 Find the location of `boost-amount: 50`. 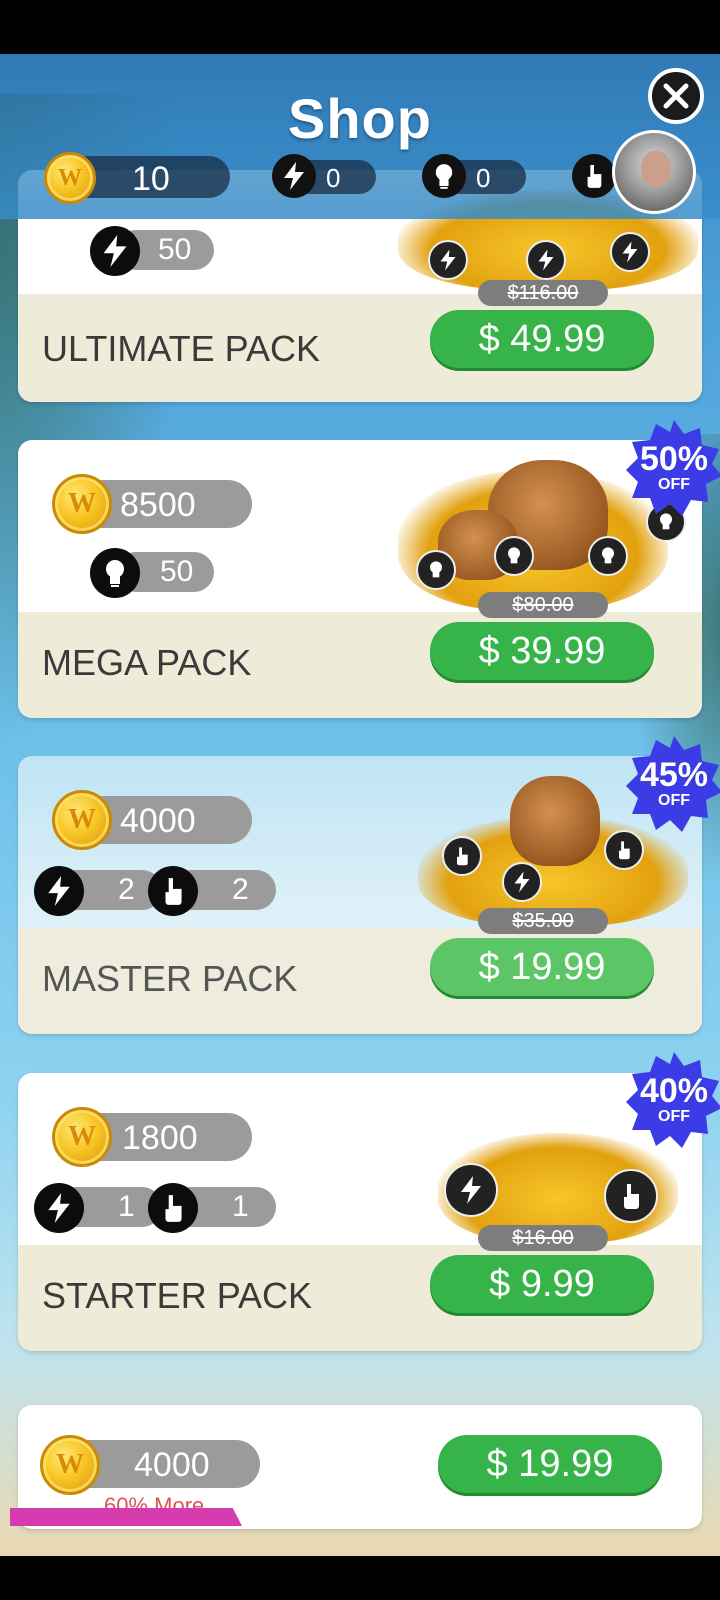

boost-amount: 50 is located at coordinates (175, 249).